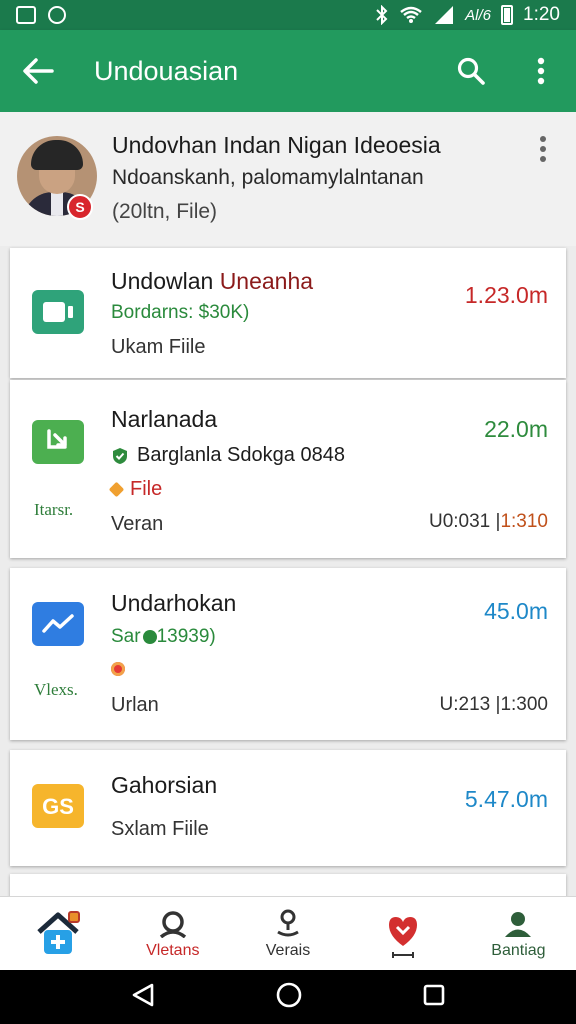 Image resolution: width=576 pixels, height=1024 pixels. What do you see at coordinates (268, 177) in the screenshot?
I see `profile-subtitle: Ndoanskanh, palomamylalntanan` at bounding box center [268, 177].